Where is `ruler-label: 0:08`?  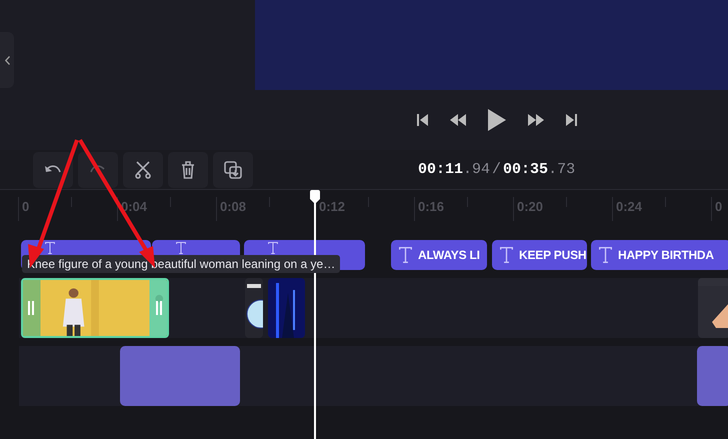
ruler-label: 0:08 is located at coordinates (233, 206).